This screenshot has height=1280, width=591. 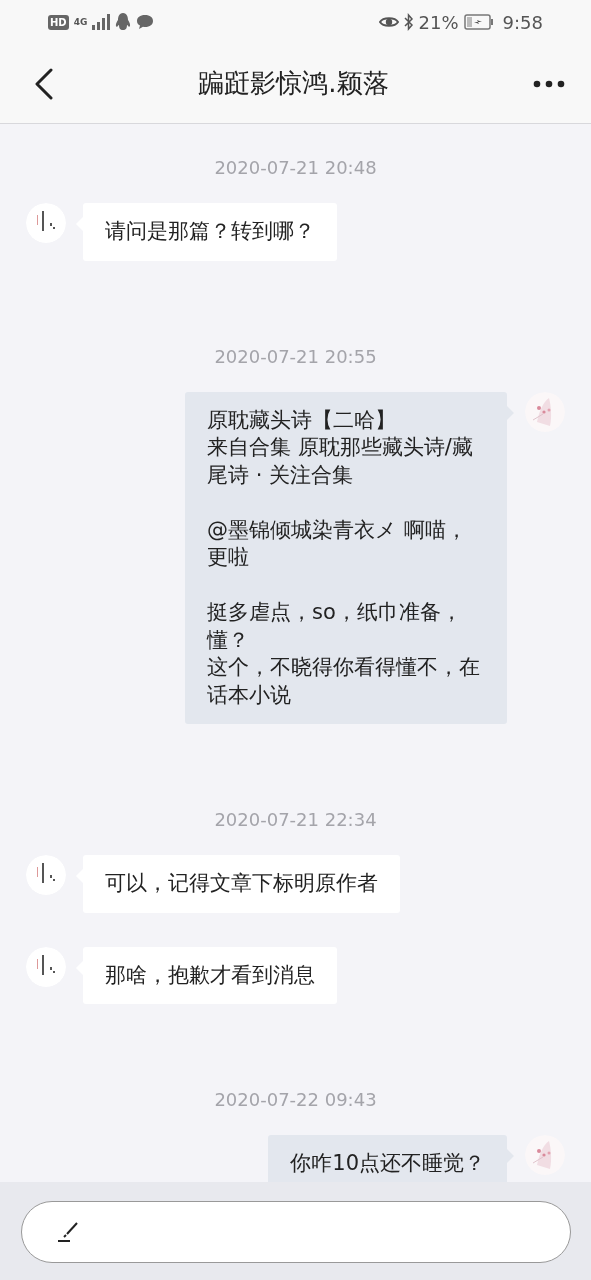 I want to click on more-icon, so click(x=549, y=83).